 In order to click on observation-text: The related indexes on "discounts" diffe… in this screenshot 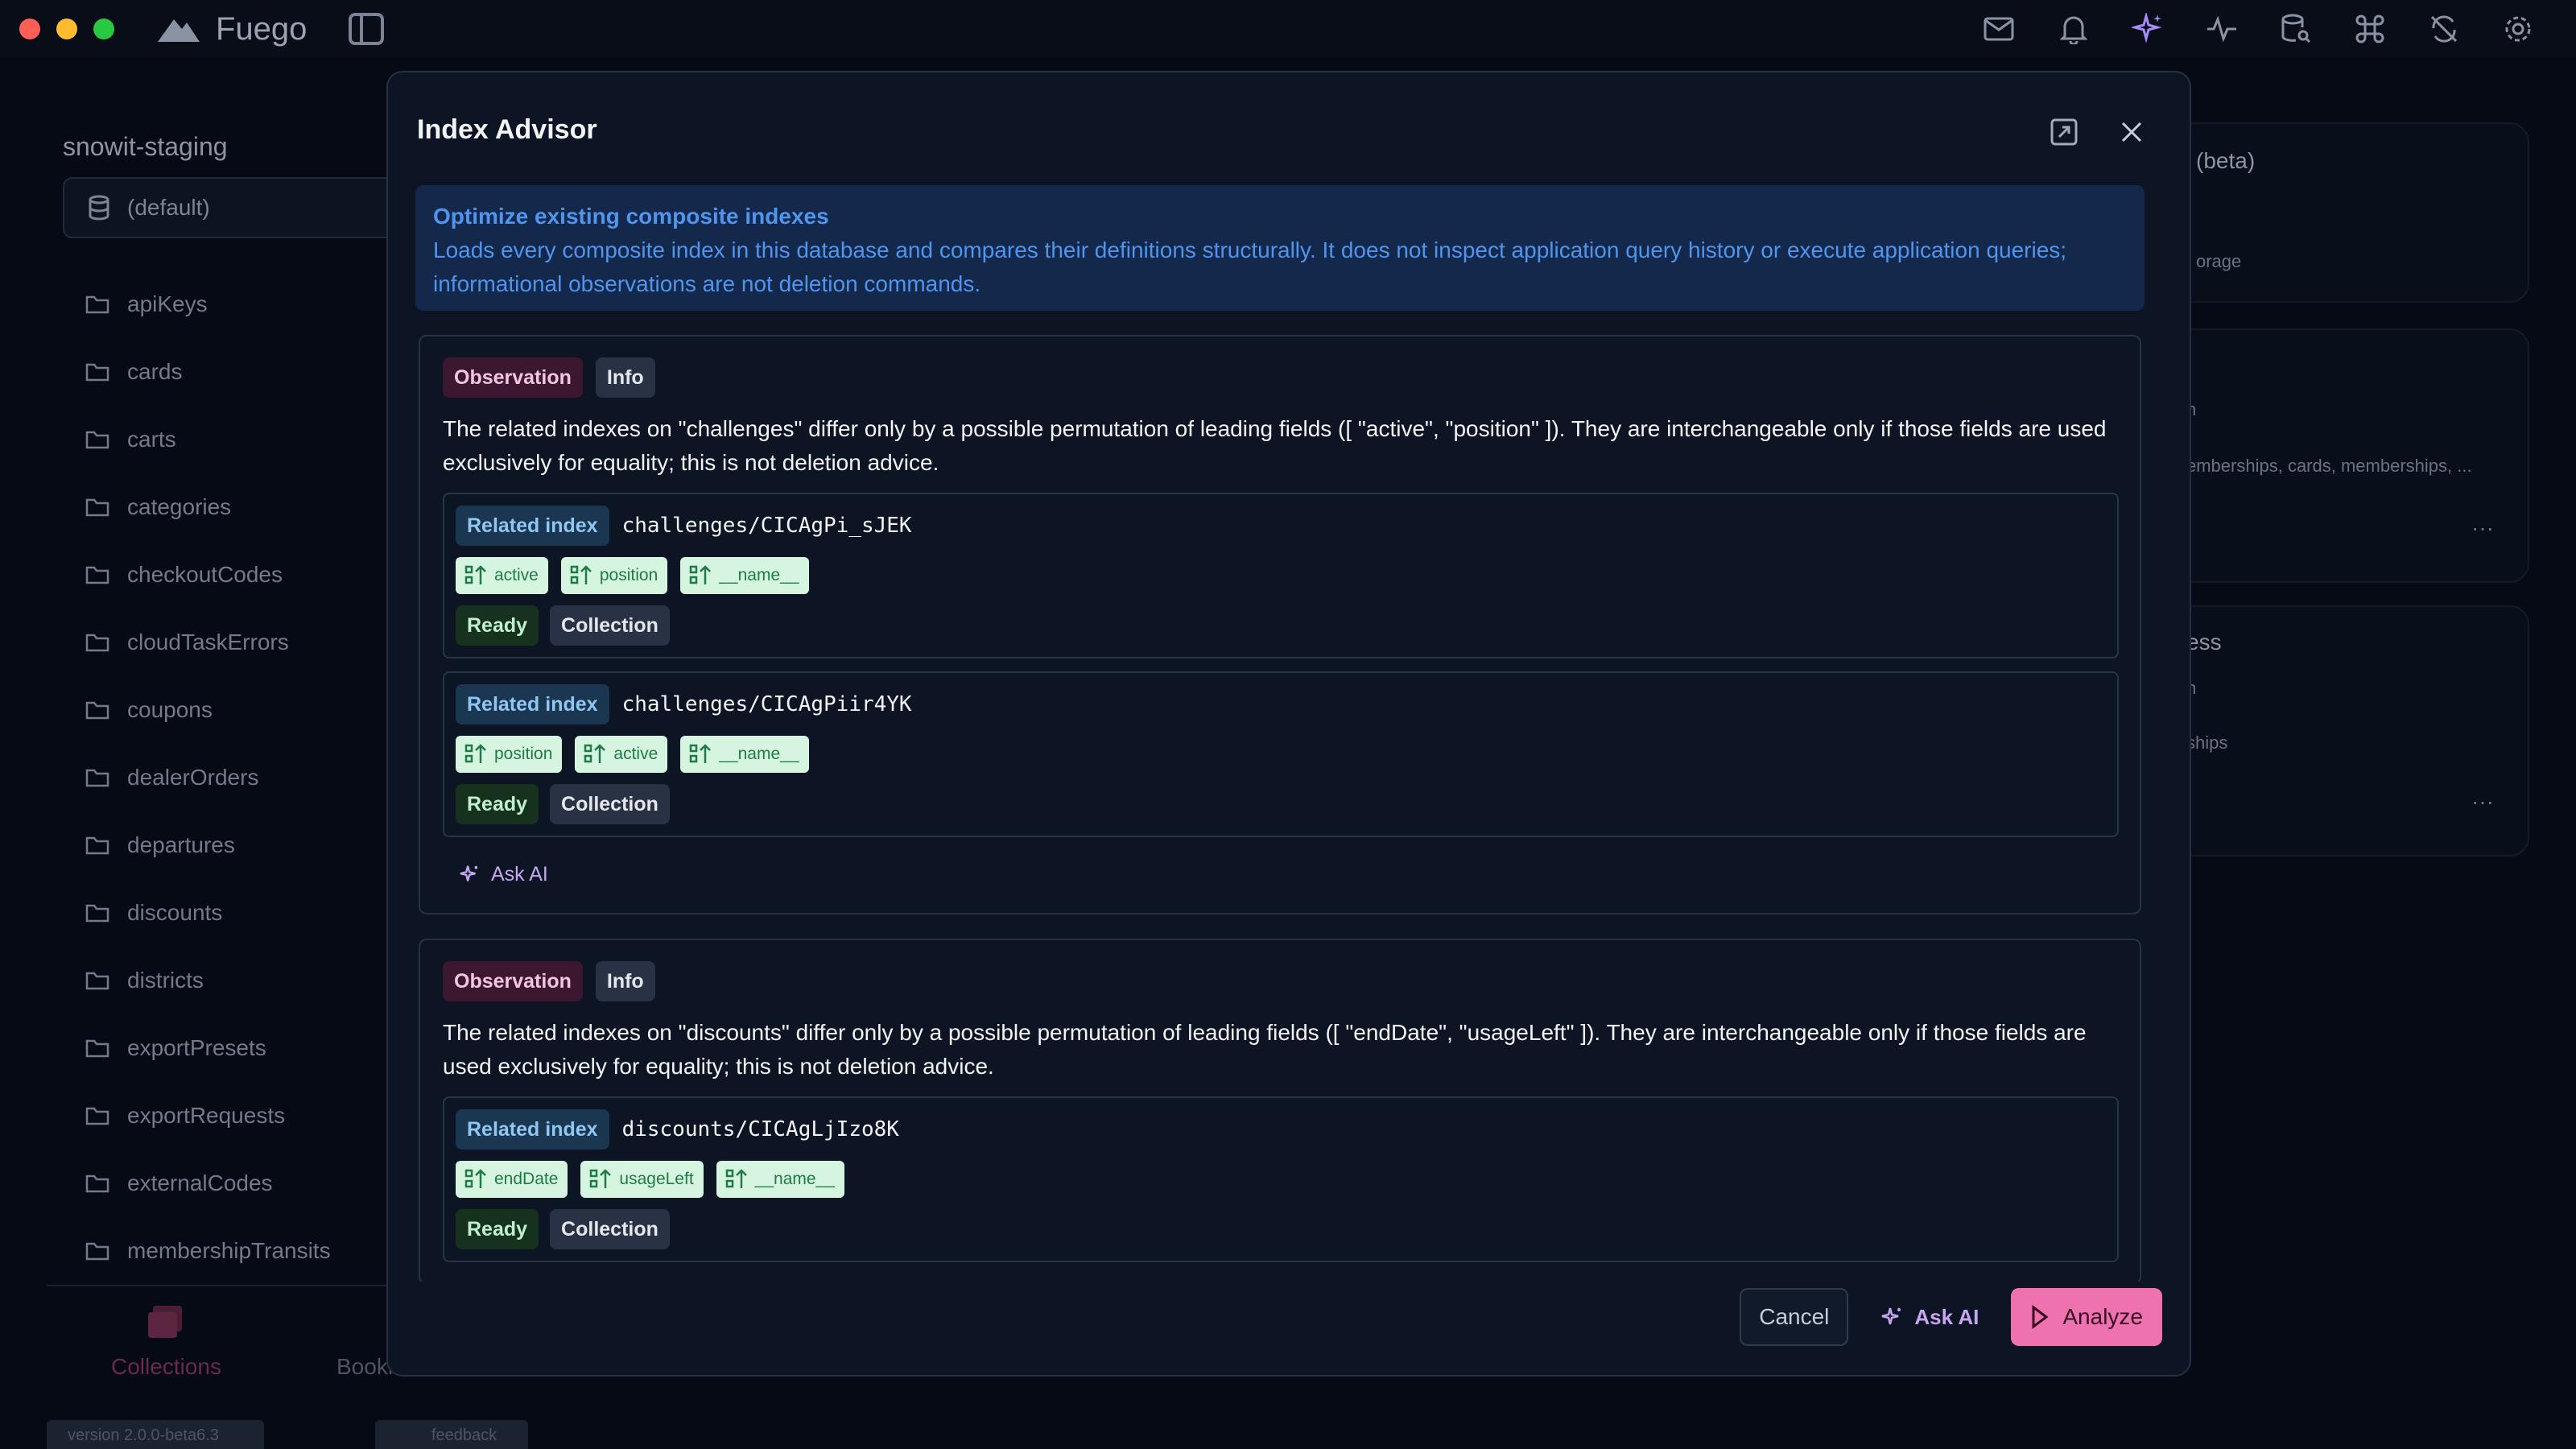, I will do `click(1265, 1049)`.